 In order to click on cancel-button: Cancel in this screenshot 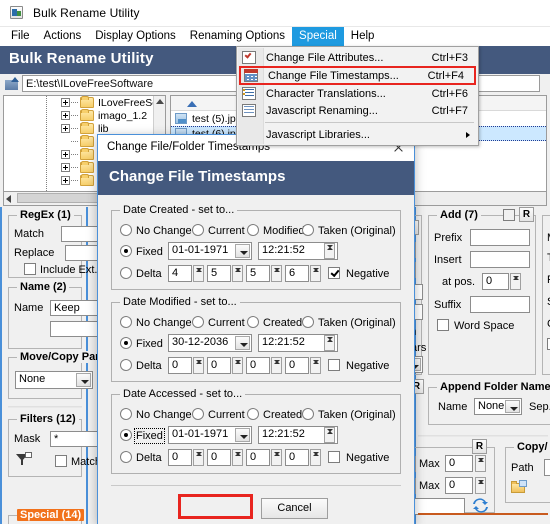, I will do `click(294, 508)`.